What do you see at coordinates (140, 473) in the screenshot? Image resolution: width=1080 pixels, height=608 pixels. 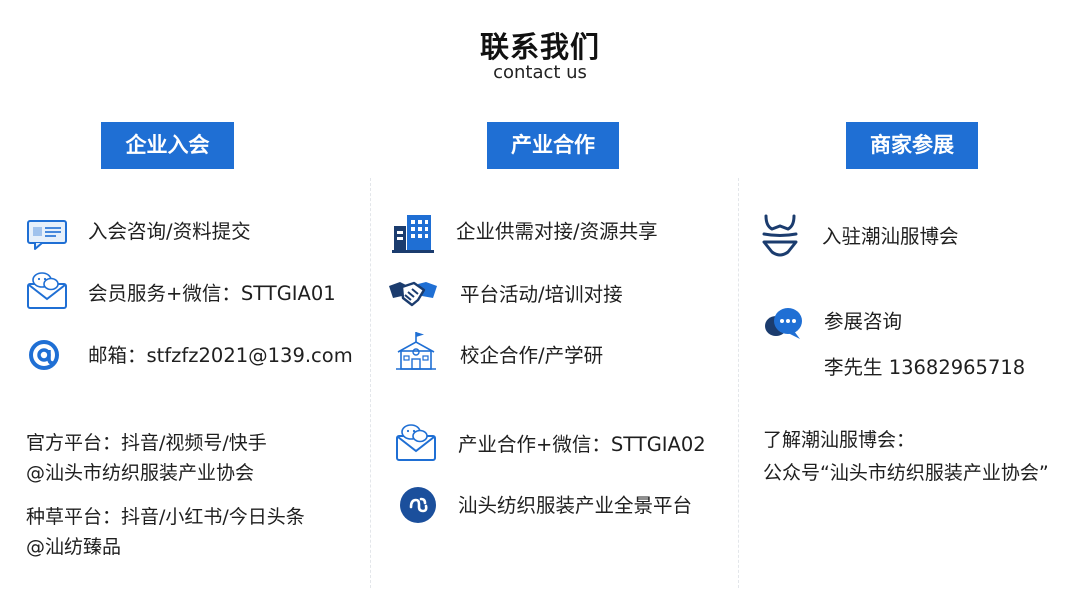 I see `official-platform-line2: @汕头市纺织服装产业协会` at bounding box center [140, 473].